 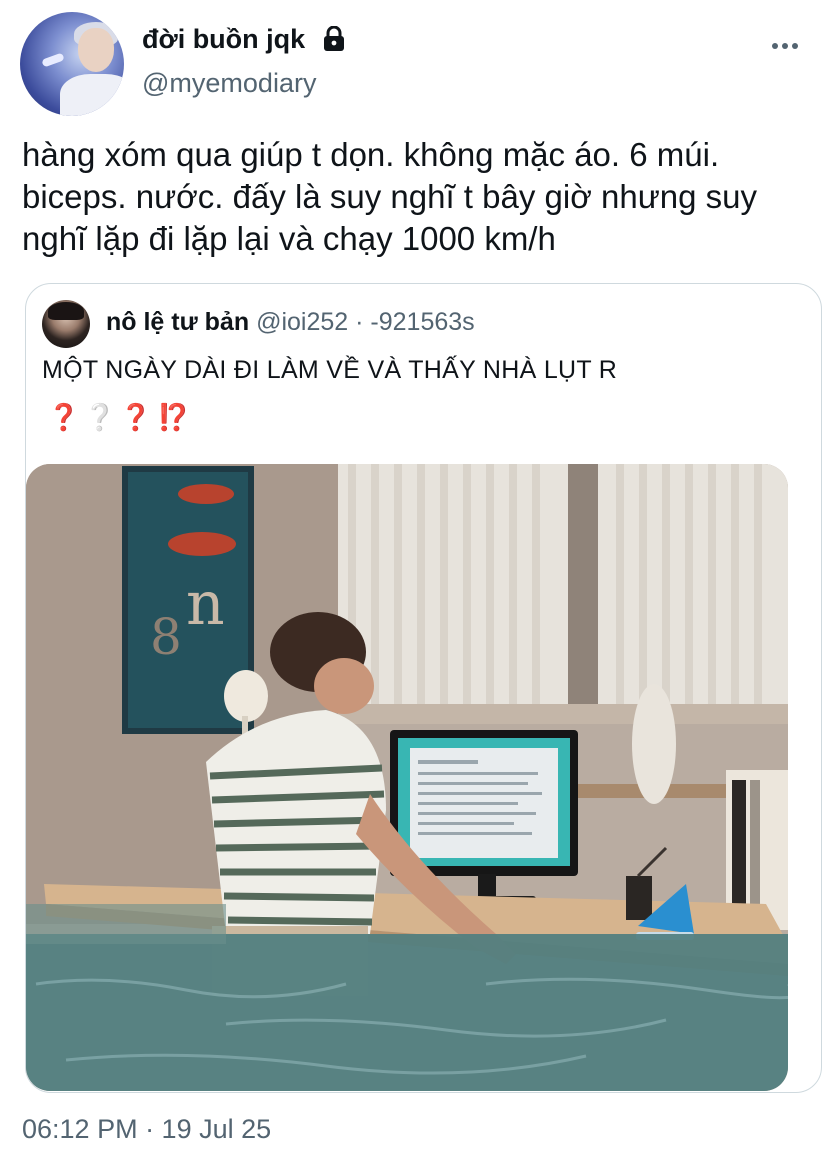 What do you see at coordinates (146, 1129) in the screenshot?
I see `tweet-timestamp: 06:12 PM · 19 Jul 25` at bounding box center [146, 1129].